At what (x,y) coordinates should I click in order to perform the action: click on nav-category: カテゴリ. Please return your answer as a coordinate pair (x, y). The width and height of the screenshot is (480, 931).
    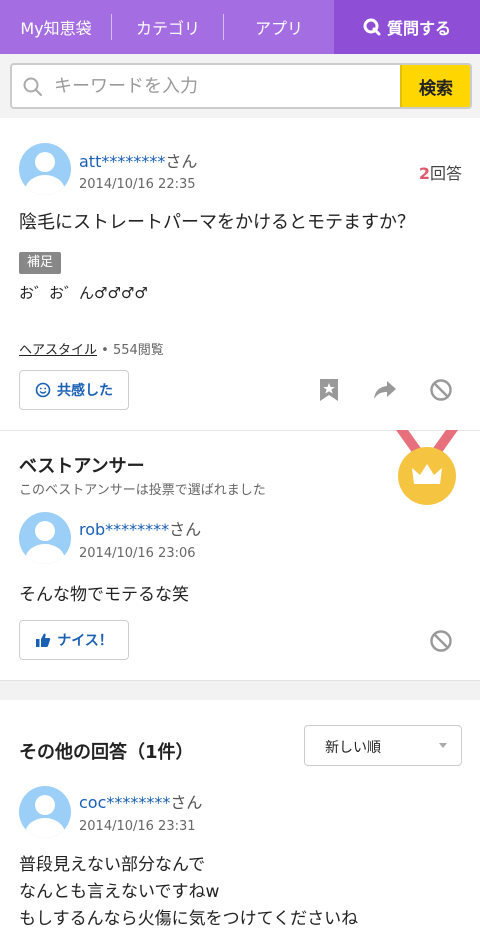
    Looking at the image, I should click on (168, 27).